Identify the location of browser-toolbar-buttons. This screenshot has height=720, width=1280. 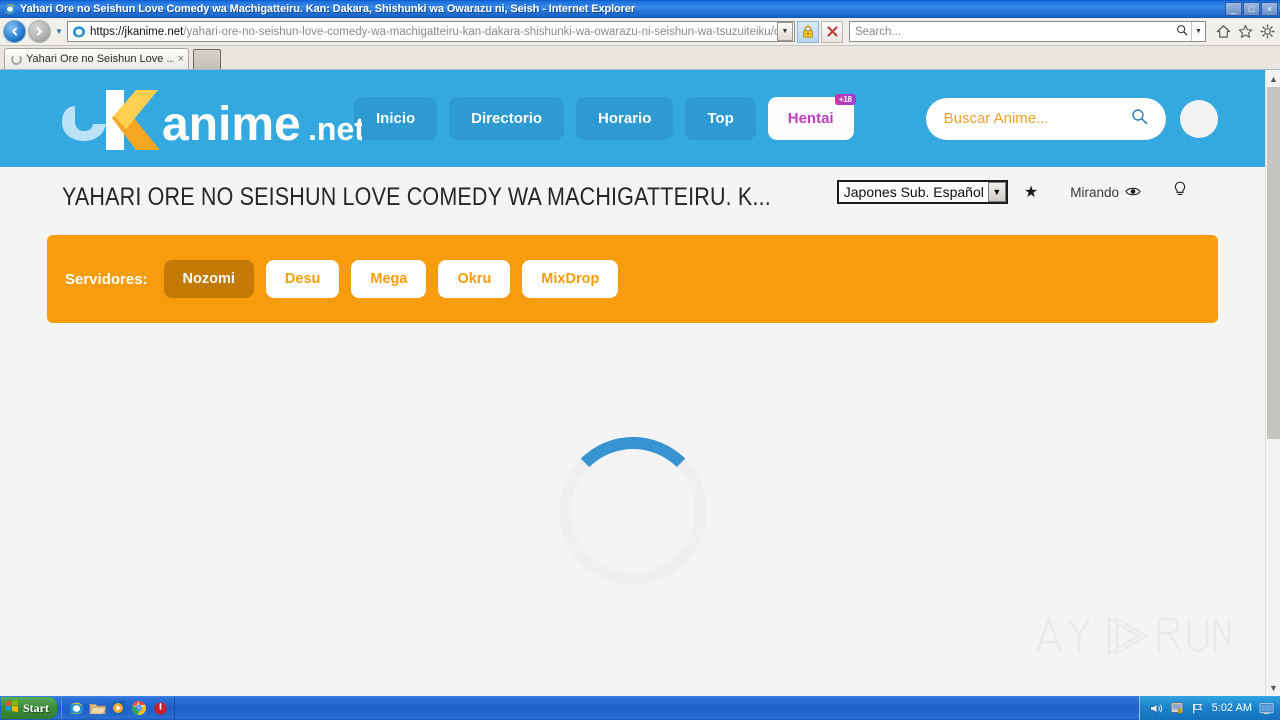
(1242, 32).